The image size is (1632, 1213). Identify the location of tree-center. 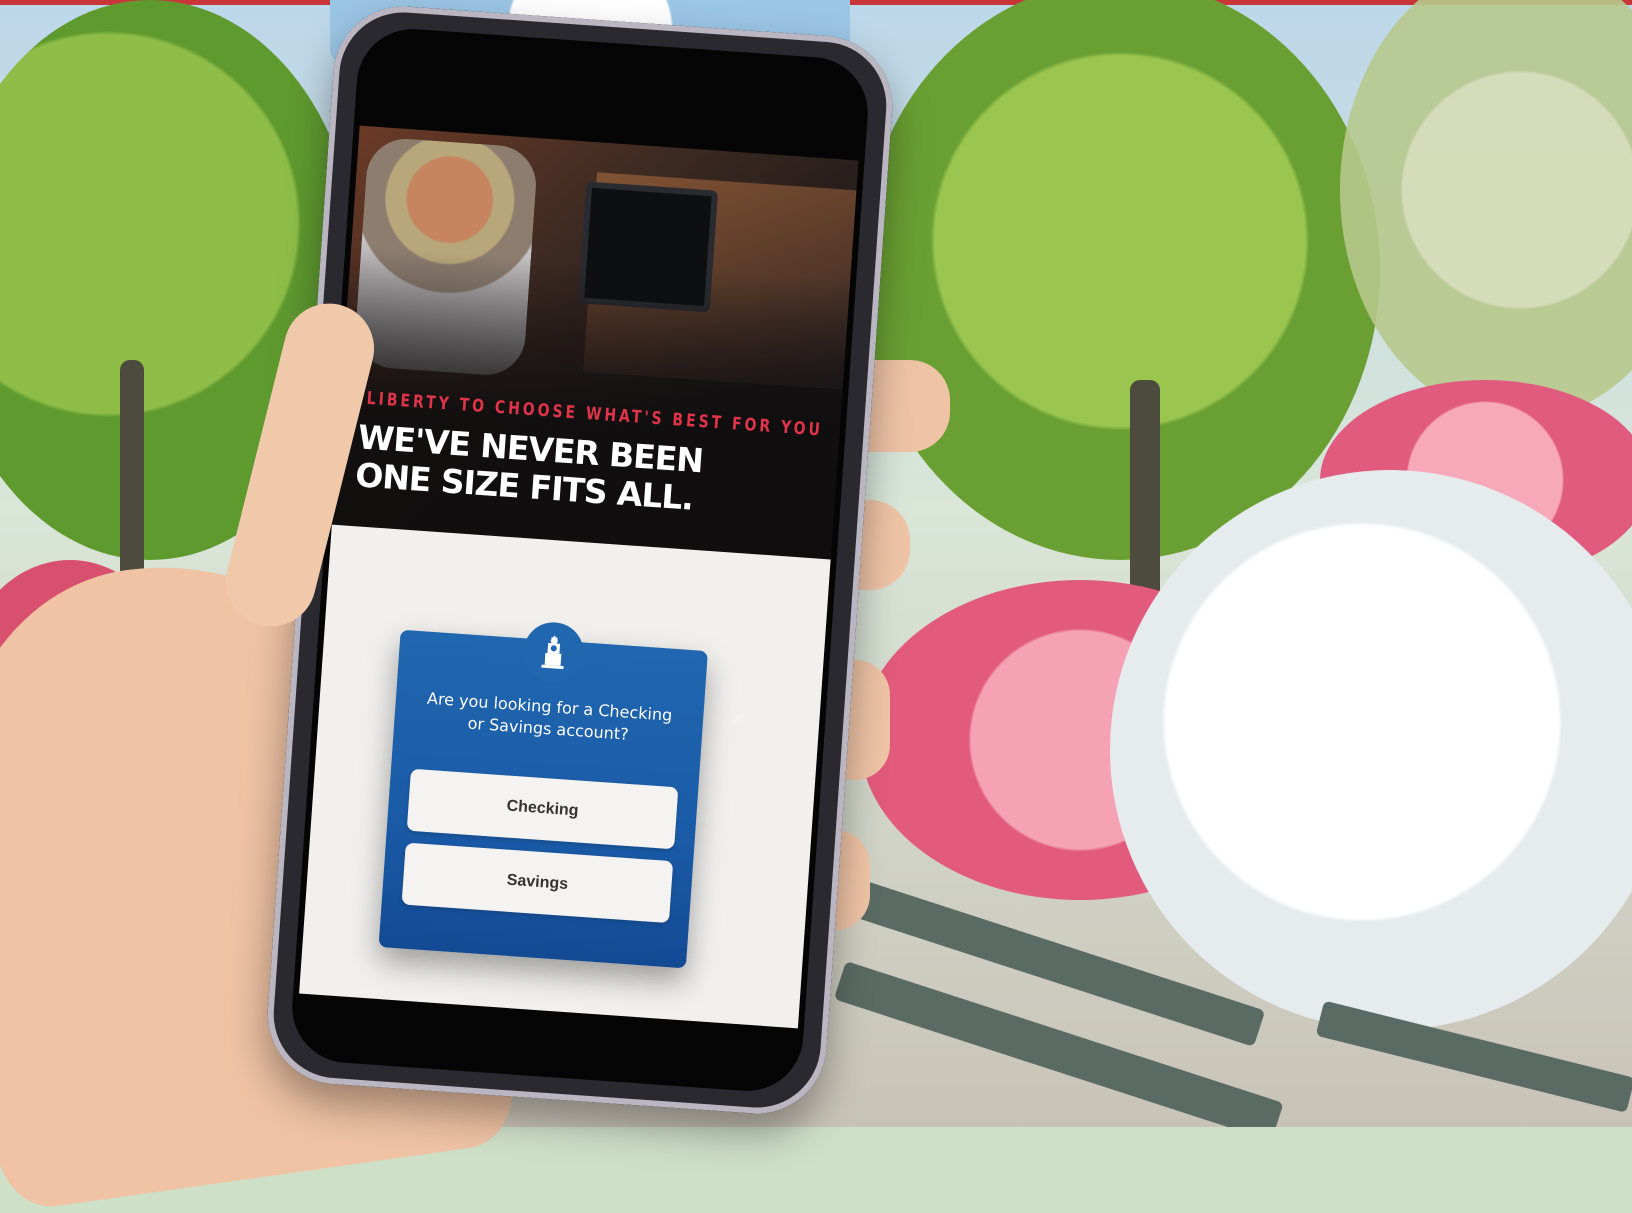
(1120, 280).